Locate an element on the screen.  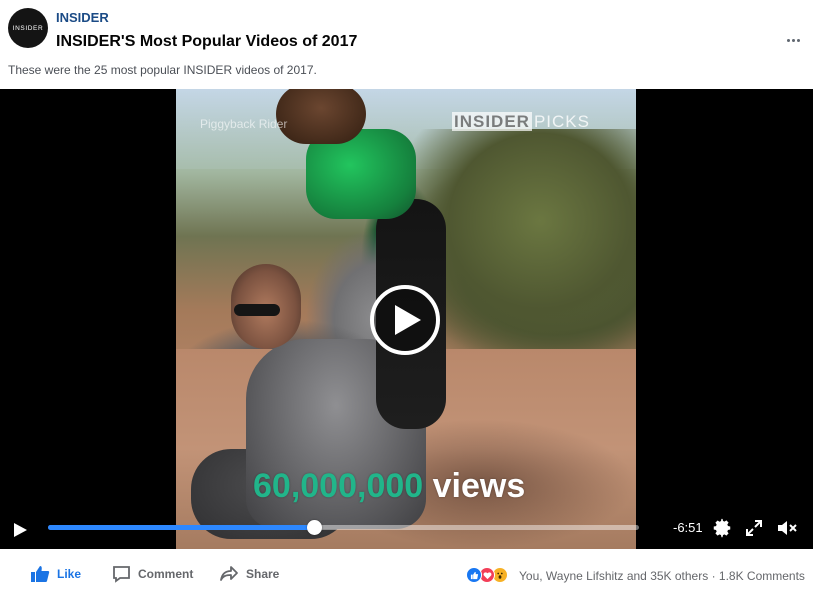
share-button: Share is located at coordinates (249, 574).